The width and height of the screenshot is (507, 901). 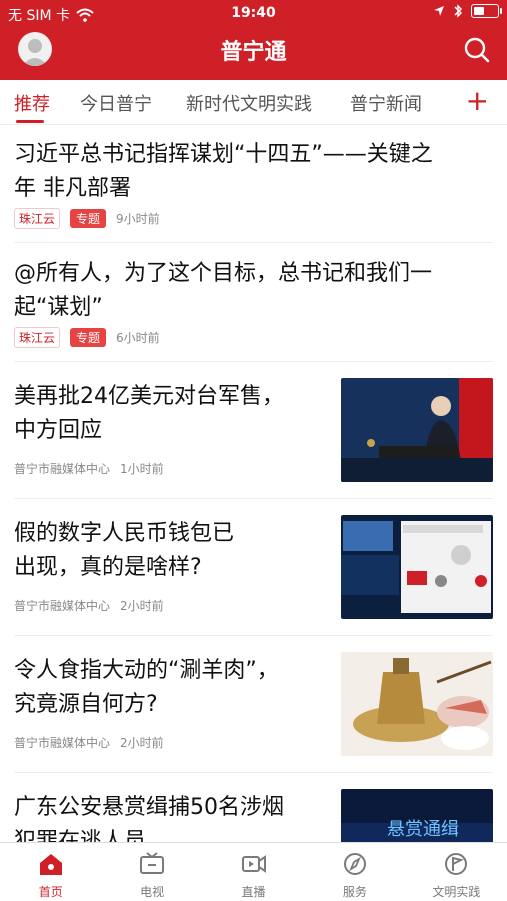 What do you see at coordinates (253, 864) in the screenshot?
I see `video-camera-icon` at bounding box center [253, 864].